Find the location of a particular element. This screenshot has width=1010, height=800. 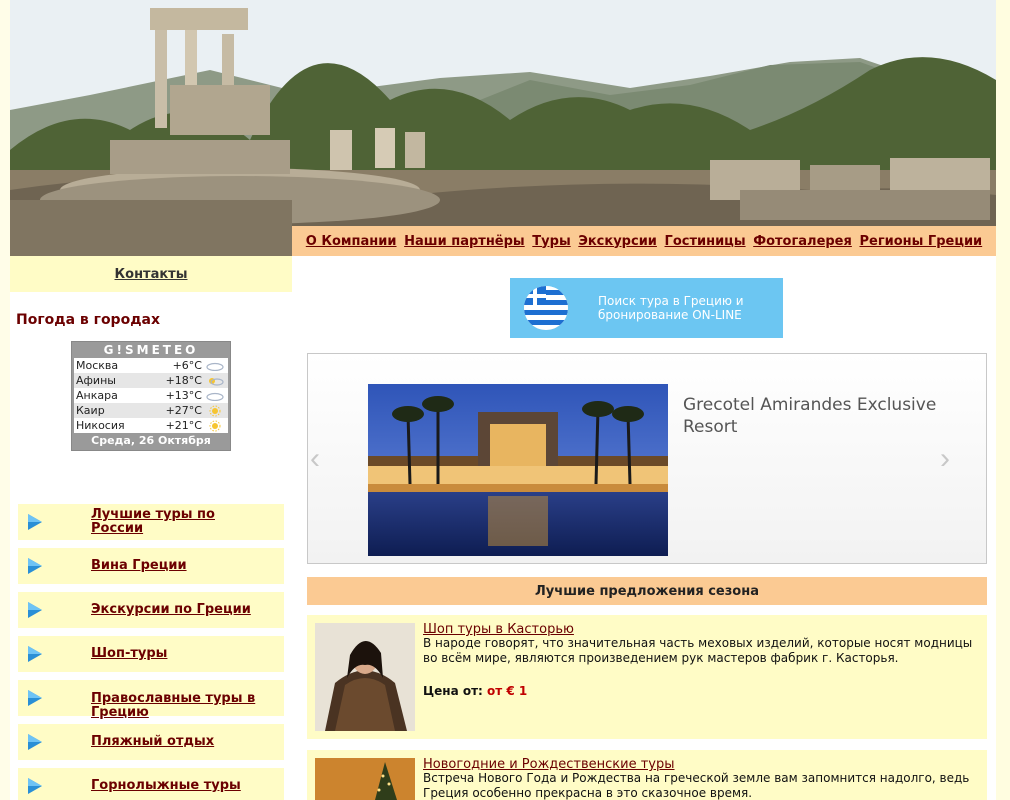

sidebar-item-label: Вина Греции is located at coordinates (181, 566).